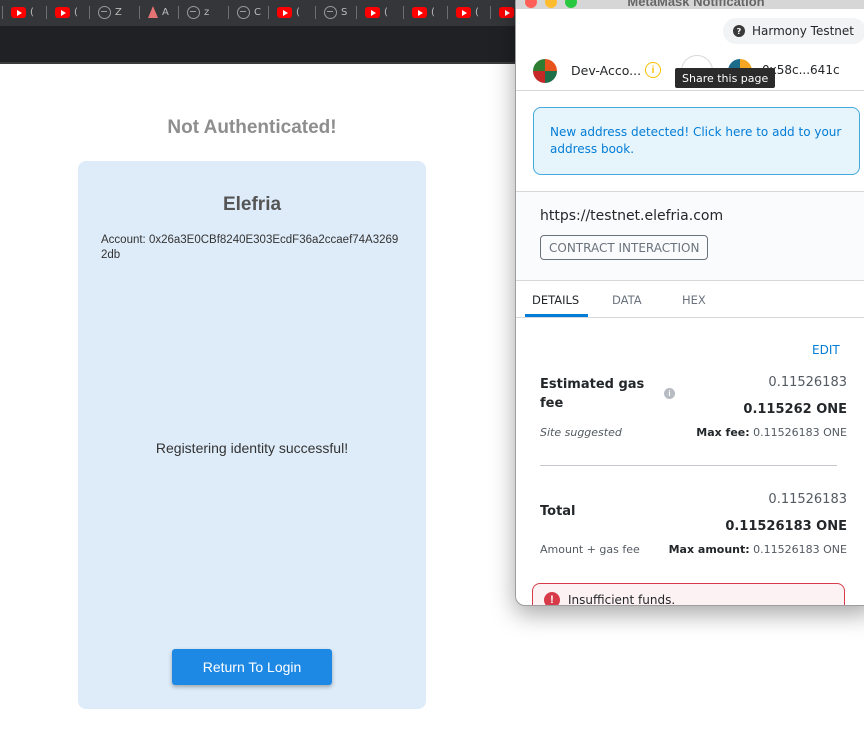 This screenshot has height=739, width=864. Describe the element at coordinates (344, 12) in the screenshot. I see `tab-label: S` at that location.